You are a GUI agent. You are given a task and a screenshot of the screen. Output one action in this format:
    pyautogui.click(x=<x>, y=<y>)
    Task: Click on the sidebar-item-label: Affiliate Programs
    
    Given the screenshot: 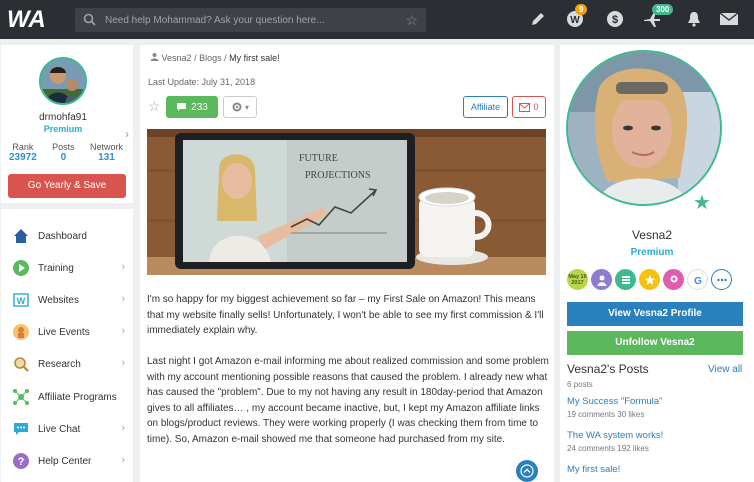 What is the action you would take?
    pyautogui.click(x=77, y=397)
    